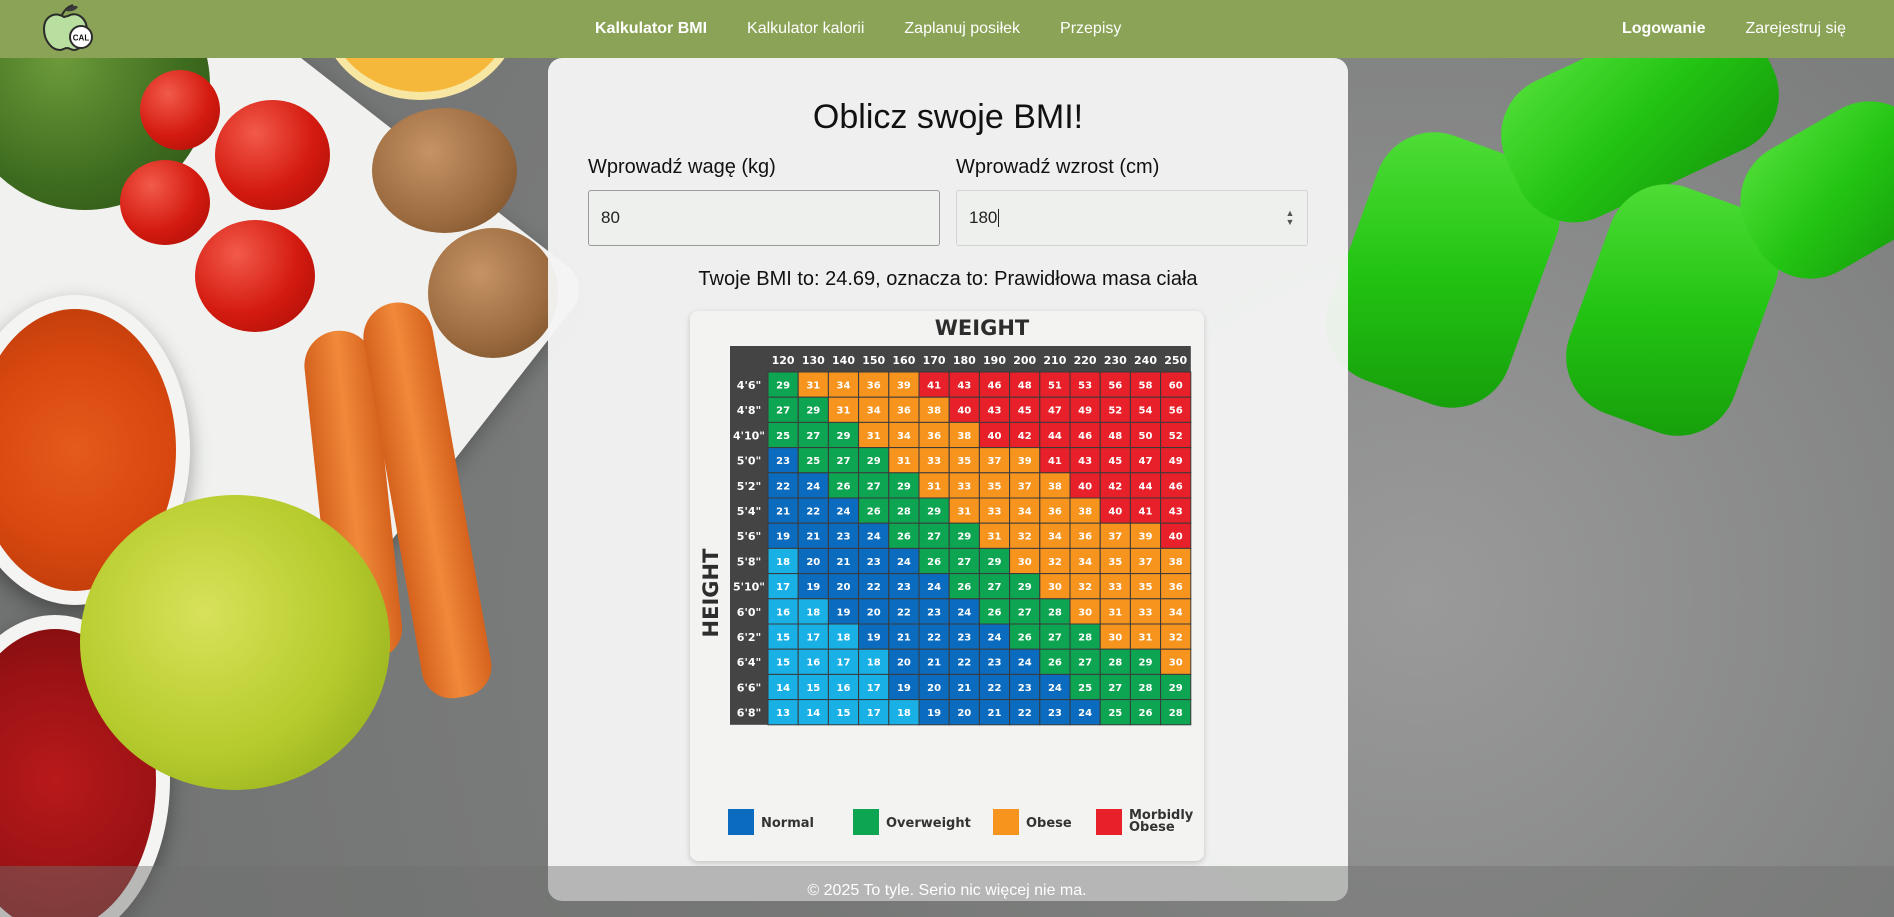 Image resolution: width=1894 pixels, height=917 pixels. What do you see at coordinates (764, 218) in the screenshot?
I see `weight-input: 80` at bounding box center [764, 218].